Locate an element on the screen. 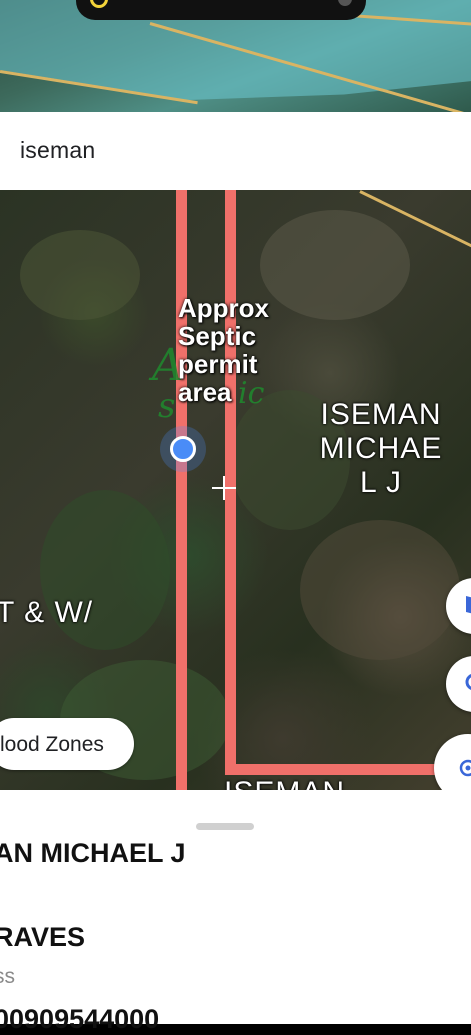 The height and width of the screenshot is (1035, 471). septic-label-line: area is located at coordinates (205, 392).